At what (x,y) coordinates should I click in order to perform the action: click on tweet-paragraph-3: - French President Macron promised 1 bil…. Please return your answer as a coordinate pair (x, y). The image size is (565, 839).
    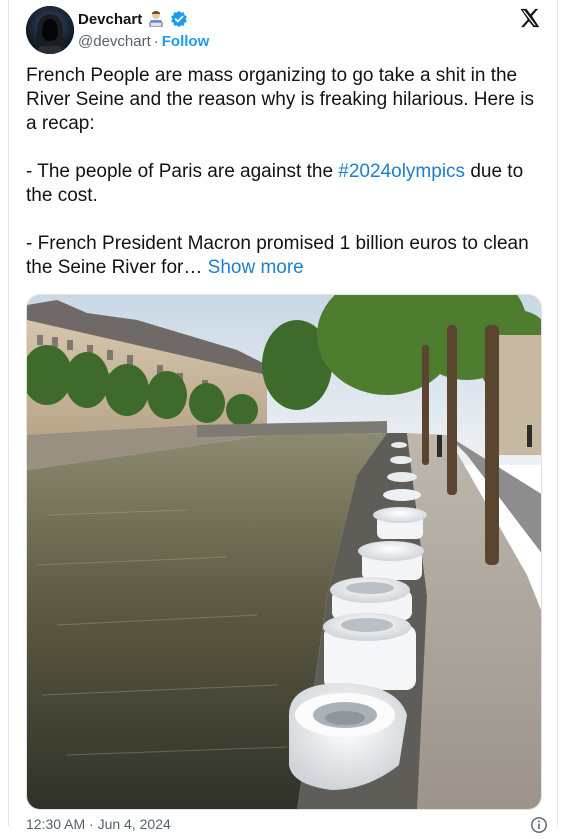
    Looking at the image, I should click on (285, 256).